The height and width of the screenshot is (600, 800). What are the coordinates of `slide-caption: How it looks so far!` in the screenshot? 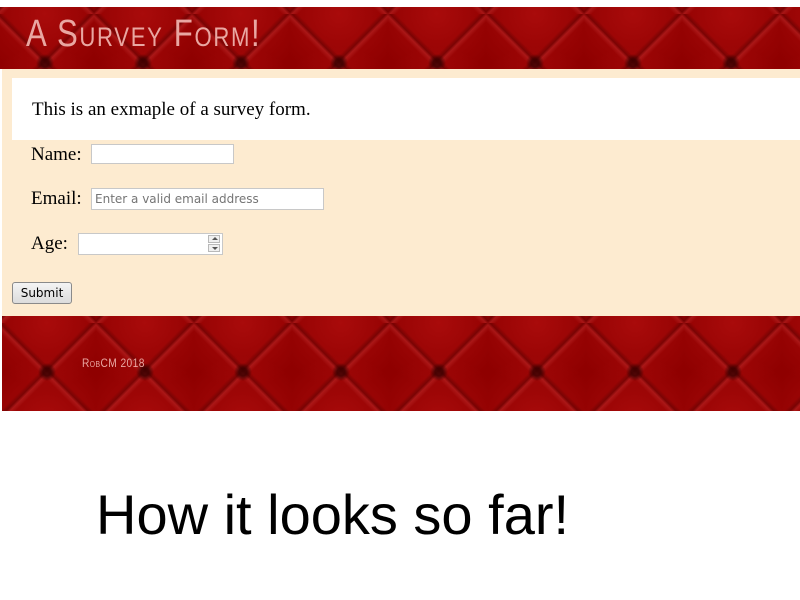 It's located at (333, 514).